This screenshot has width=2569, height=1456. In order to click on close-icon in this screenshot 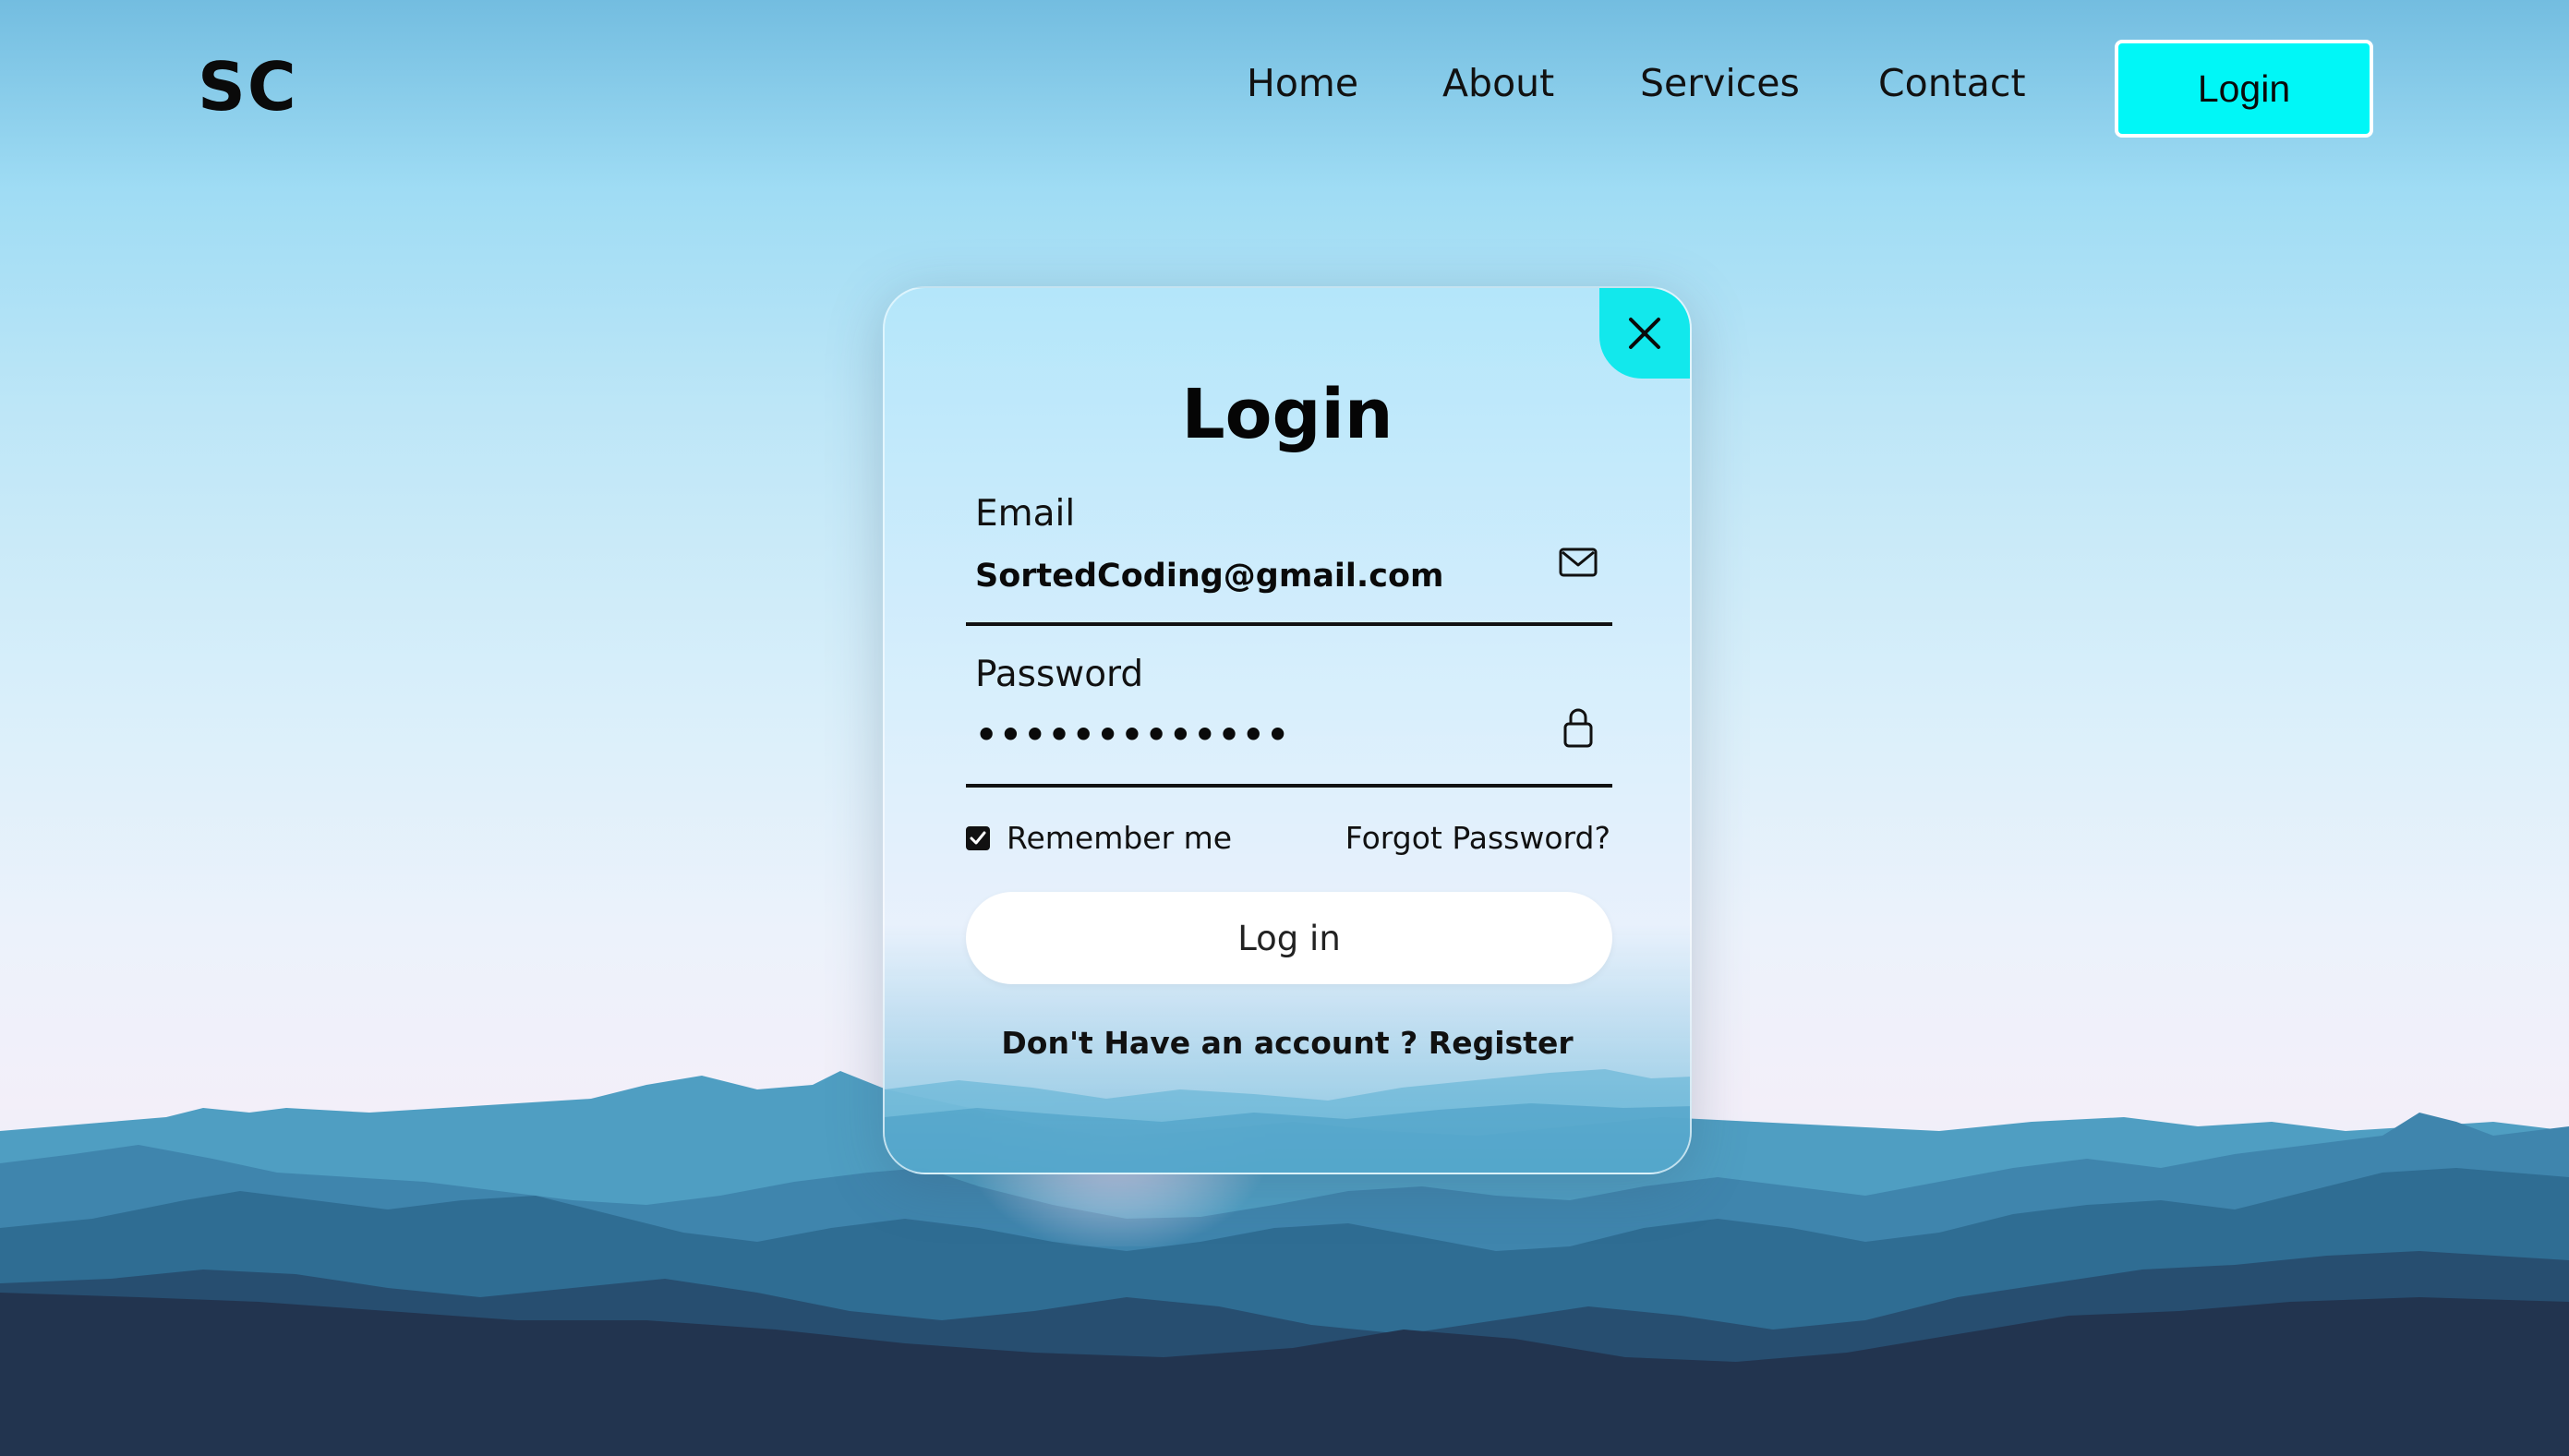, I will do `click(1644, 333)`.